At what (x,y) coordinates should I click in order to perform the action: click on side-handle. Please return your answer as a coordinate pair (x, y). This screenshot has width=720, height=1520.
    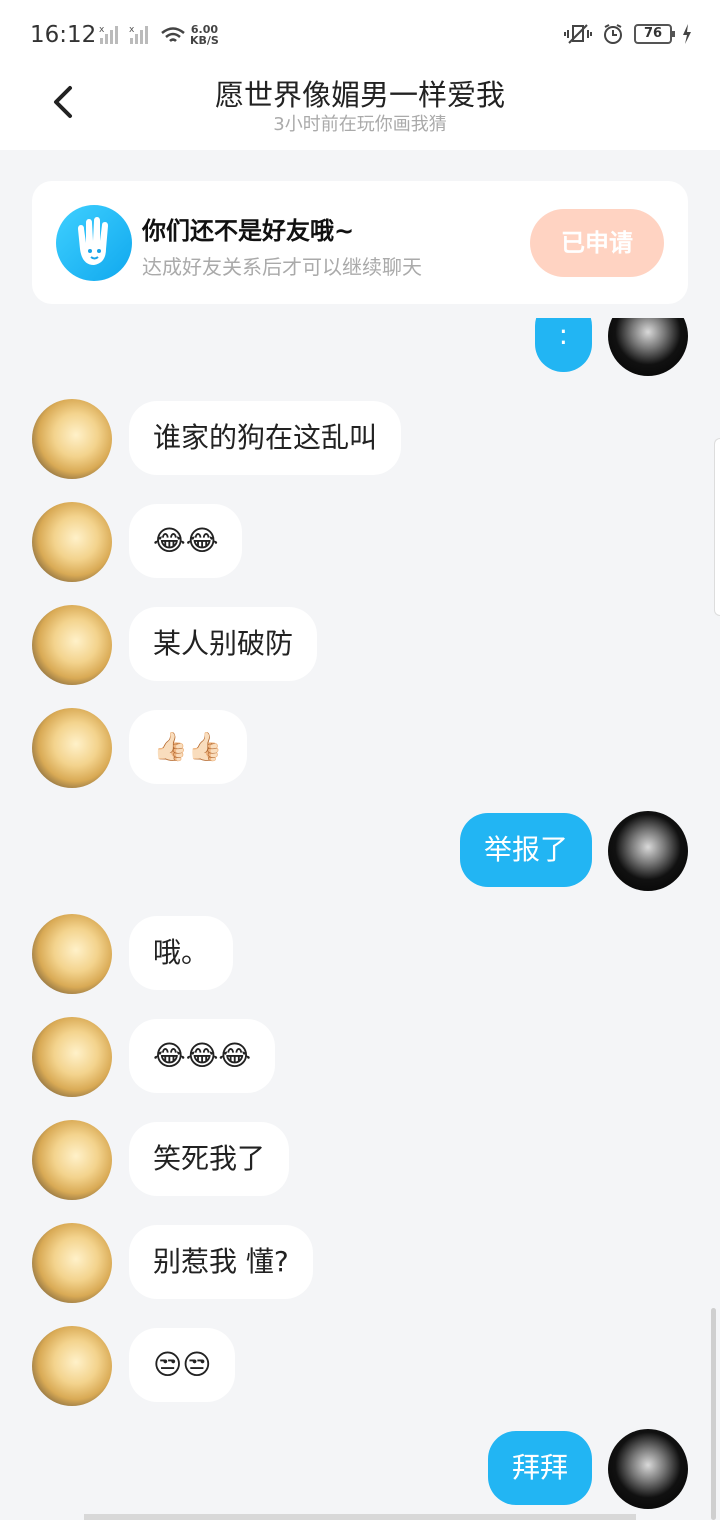
    Looking at the image, I should click on (717, 527).